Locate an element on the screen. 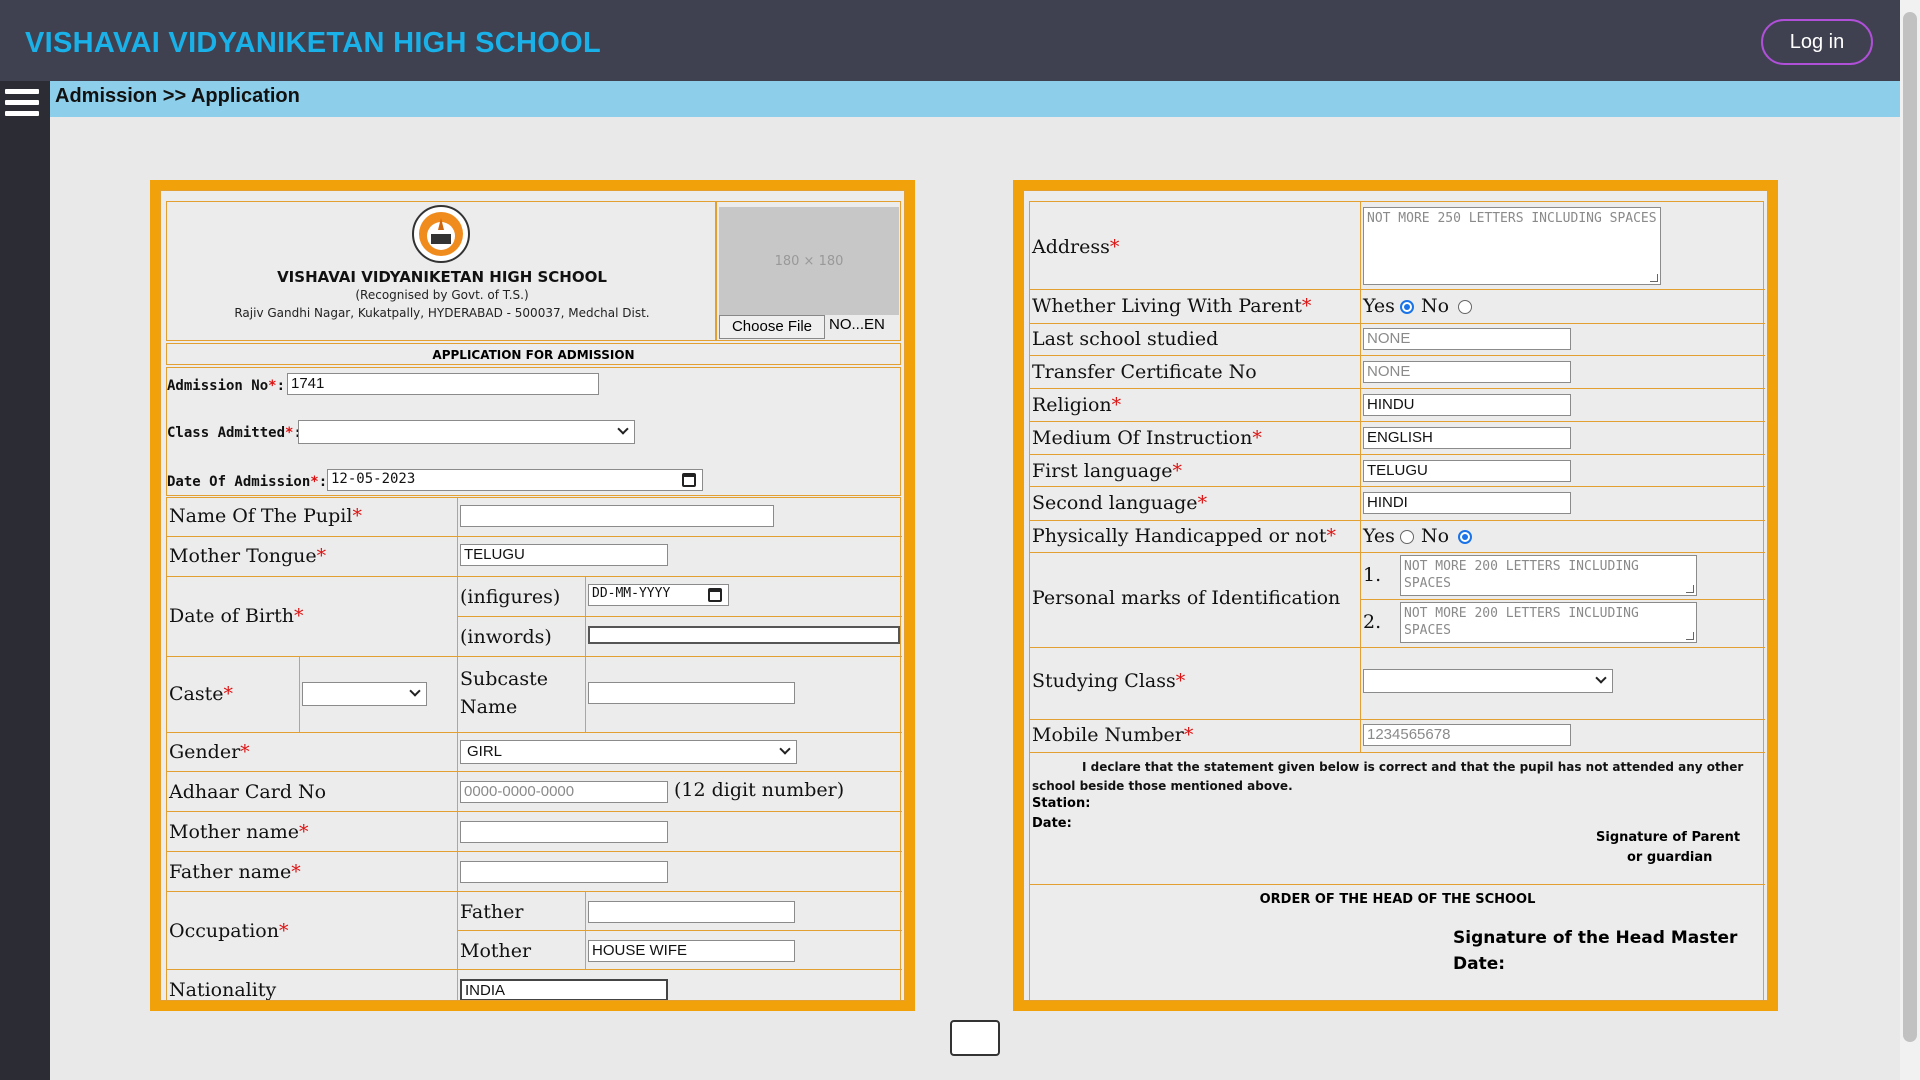 The height and width of the screenshot is (1080, 1920). last-school-input: NONE is located at coordinates (1467, 339).